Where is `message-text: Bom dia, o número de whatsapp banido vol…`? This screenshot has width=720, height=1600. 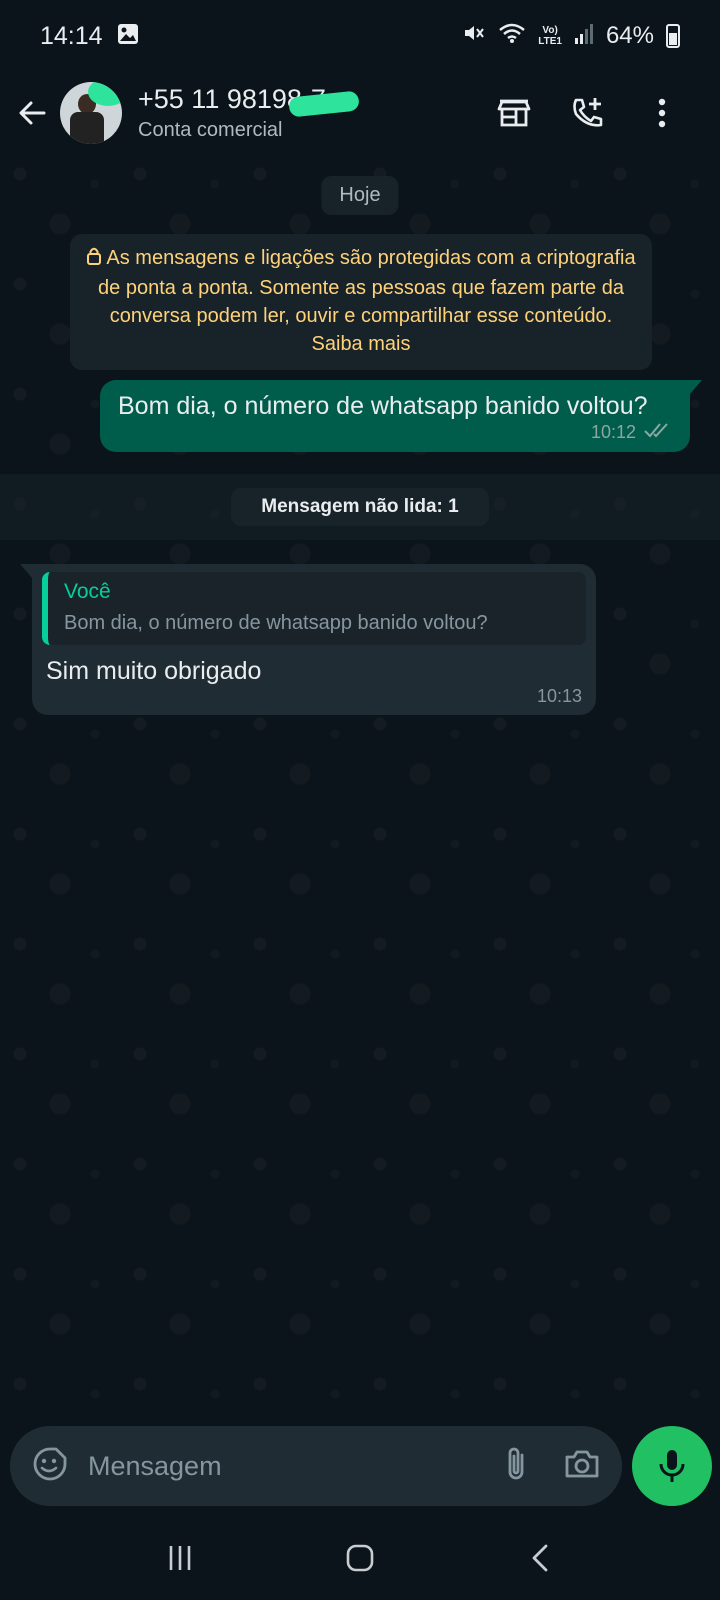
message-text: Bom dia, o número de whatsapp banido vol… is located at coordinates (383, 406).